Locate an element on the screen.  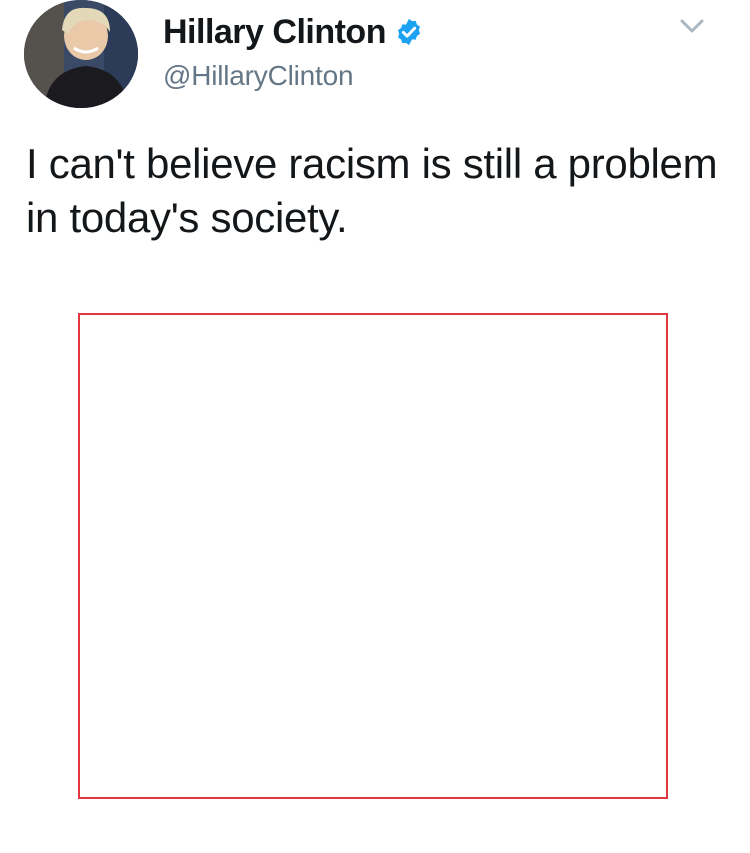
handle: @HillaryClinton is located at coordinates (258, 76).